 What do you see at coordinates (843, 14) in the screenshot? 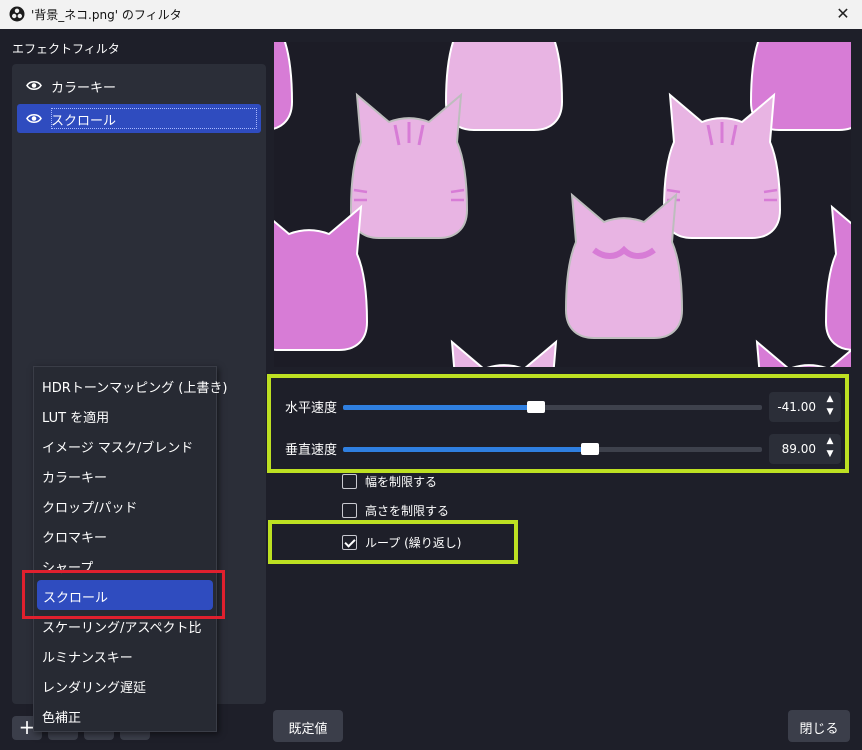
I see `close-window-icon: ✕` at bounding box center [843, 14].